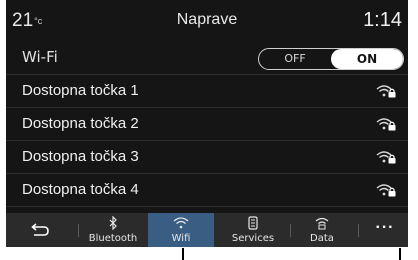 The height and width of the screenshot is (260, 418). I want to click on list-item: Dostopna točka 2, so click(207, 124).